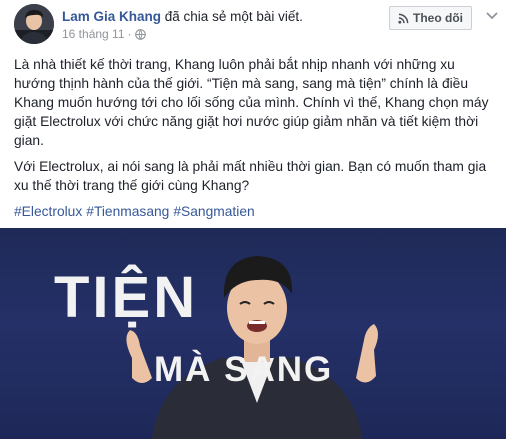 The height and width of the screenshot is (439, 506). I want to click on hashtag-list: #Electrolux #Tienmasang #Sangmatien, so click(254, 211).